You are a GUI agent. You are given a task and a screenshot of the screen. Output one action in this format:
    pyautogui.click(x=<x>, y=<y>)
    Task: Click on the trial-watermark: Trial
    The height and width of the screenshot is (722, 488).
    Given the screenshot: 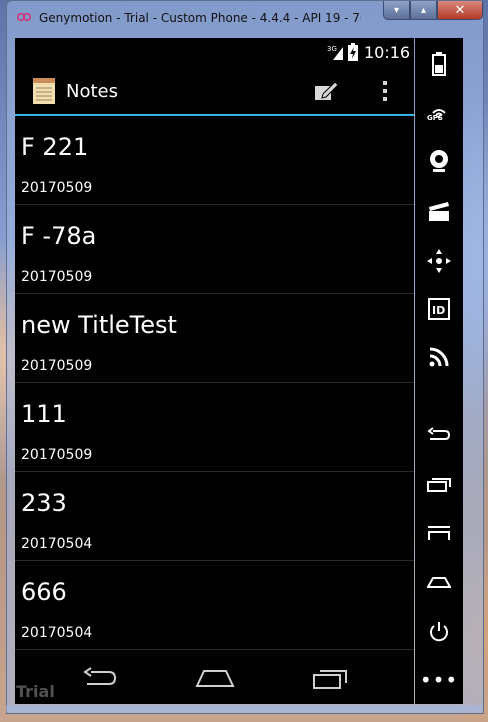 What is the action you would take?
    pyautogui.click(x=35, y=691)
    